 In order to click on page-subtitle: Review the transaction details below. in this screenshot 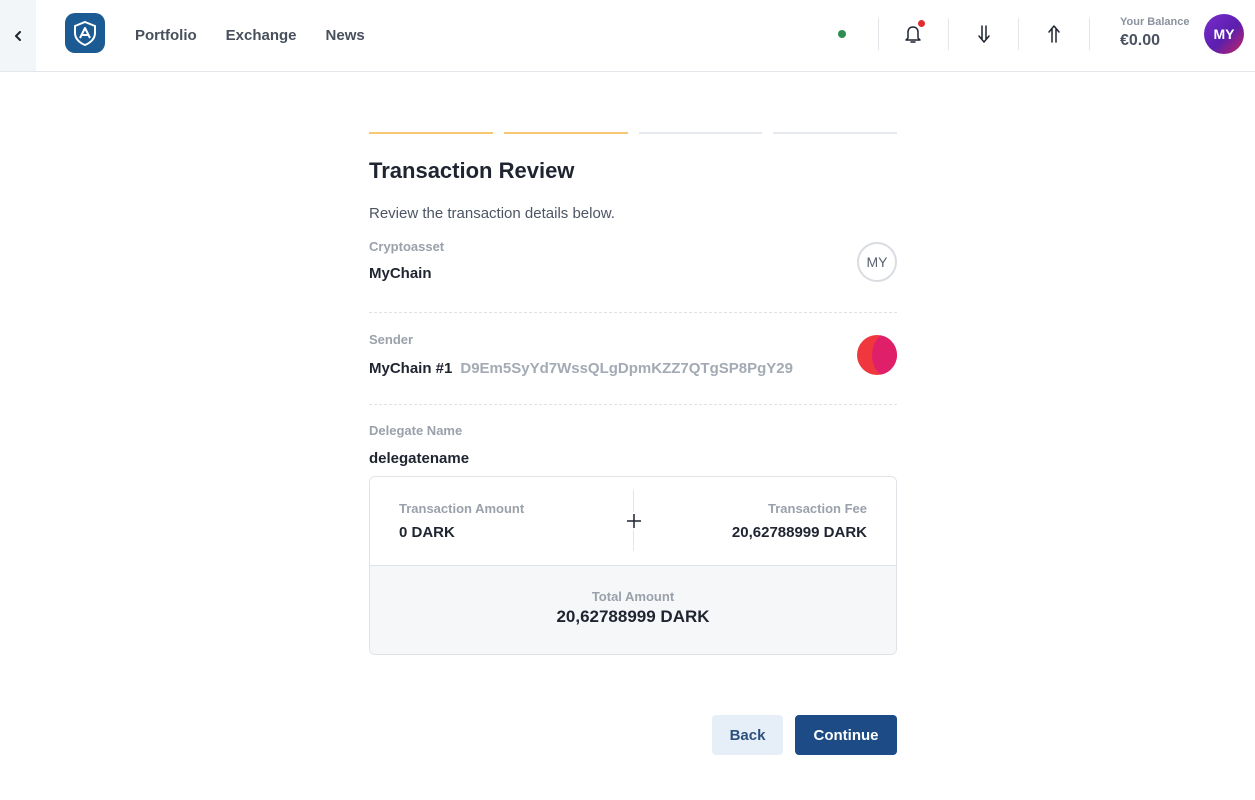, I will do `click(492, 213)`.